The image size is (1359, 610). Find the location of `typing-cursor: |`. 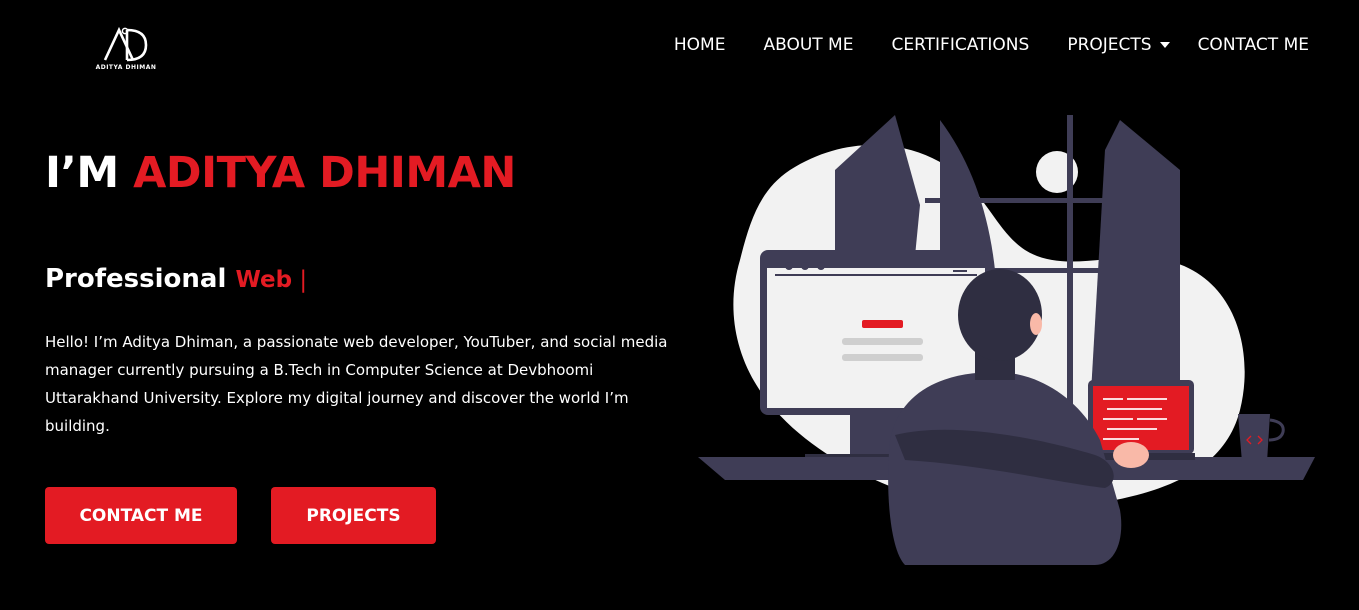

typing-cursor: | is located at coordinates (300, 280).